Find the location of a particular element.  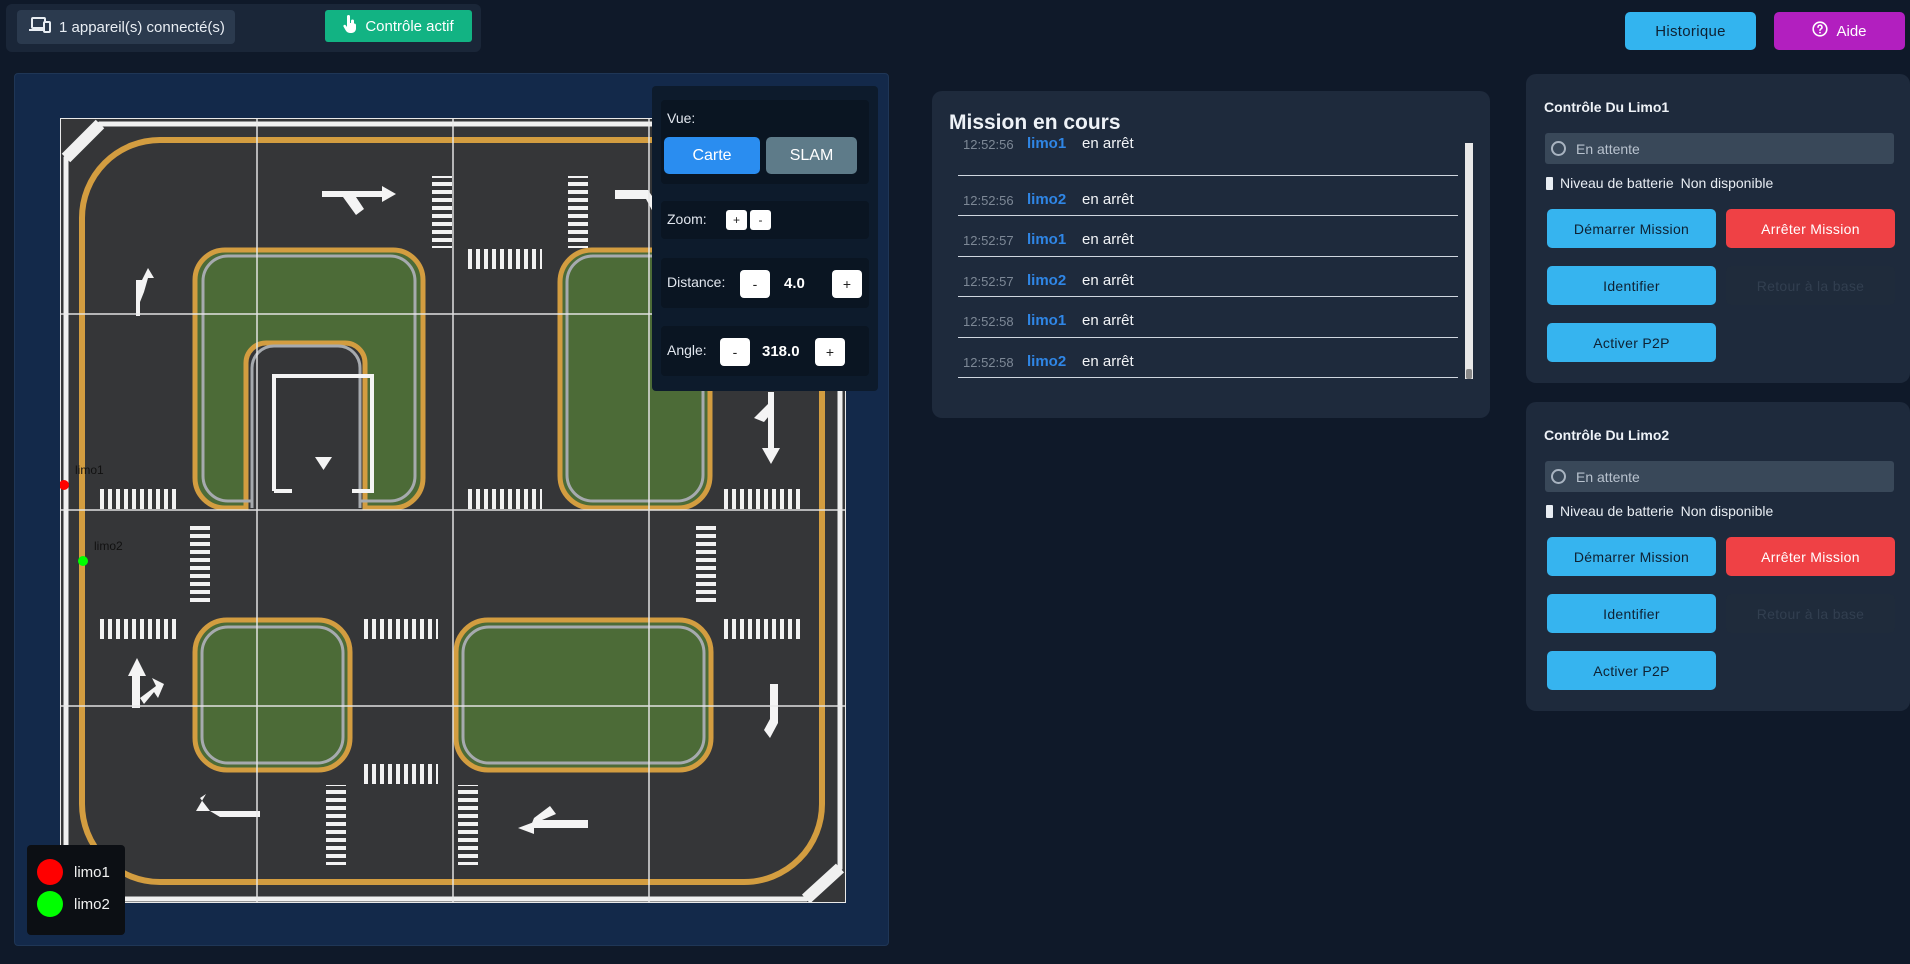

zoom-in-button: + is located at coordinates (736, 220).